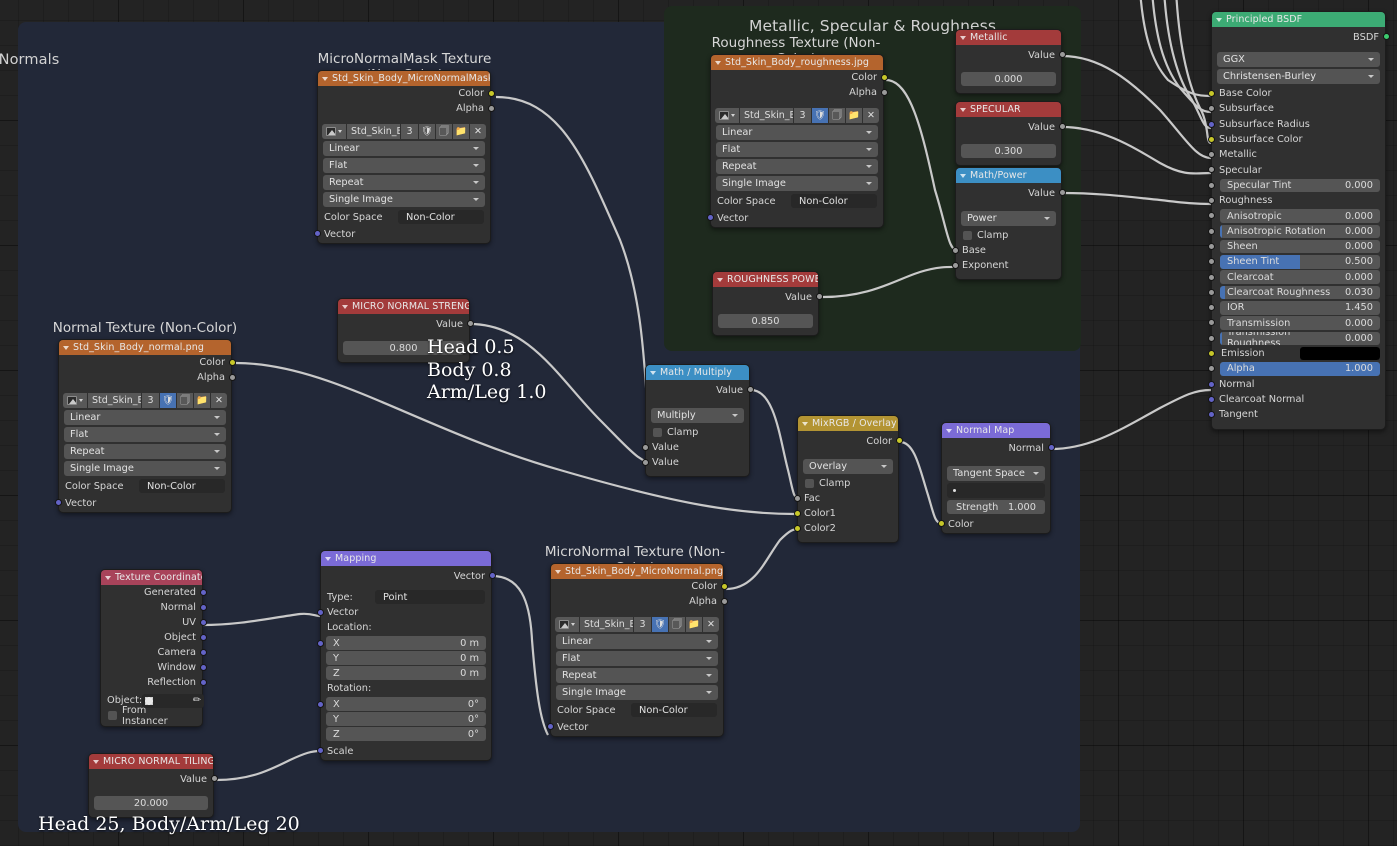 This screenshot has height=846, width=1397. I want to click on socket-clearcoat-roughness-in, so click(1211, 292).